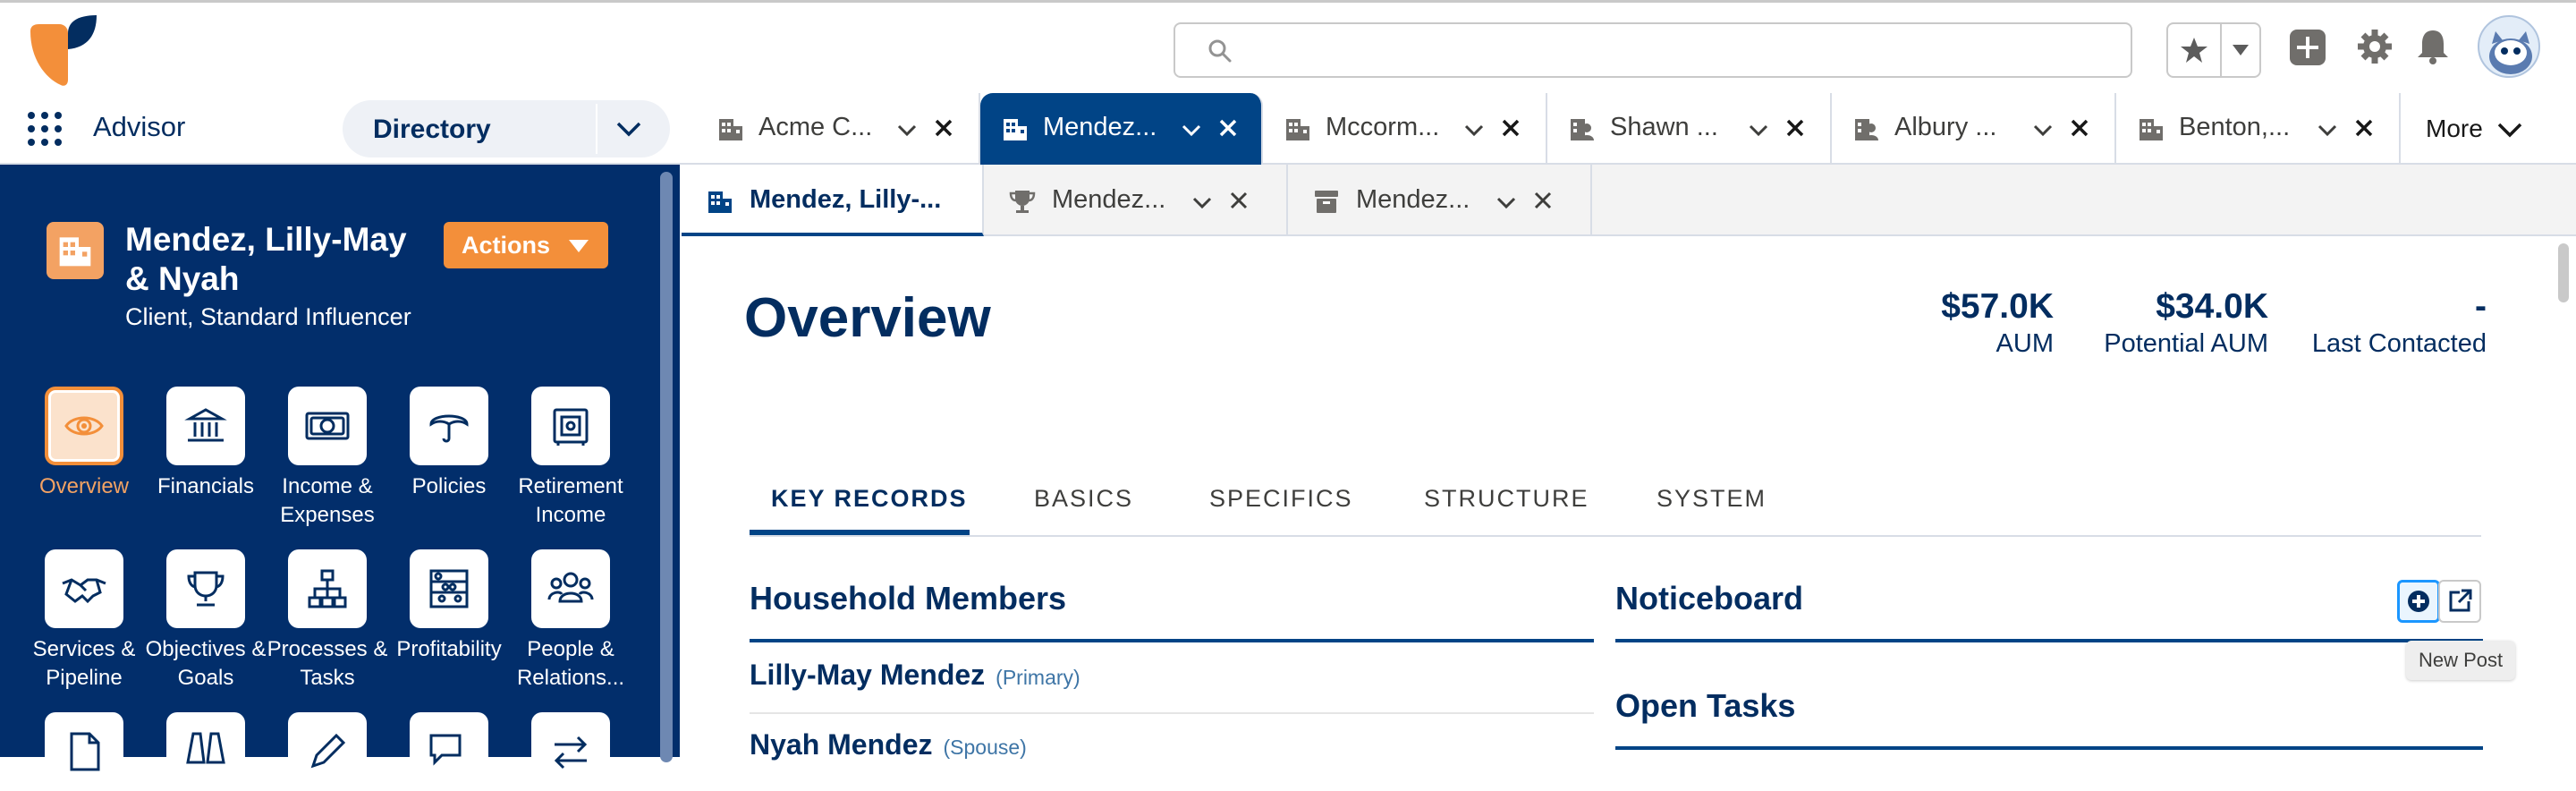 The image size is (2576, 791). I want to click on gear-icon, so click(2375, 47).